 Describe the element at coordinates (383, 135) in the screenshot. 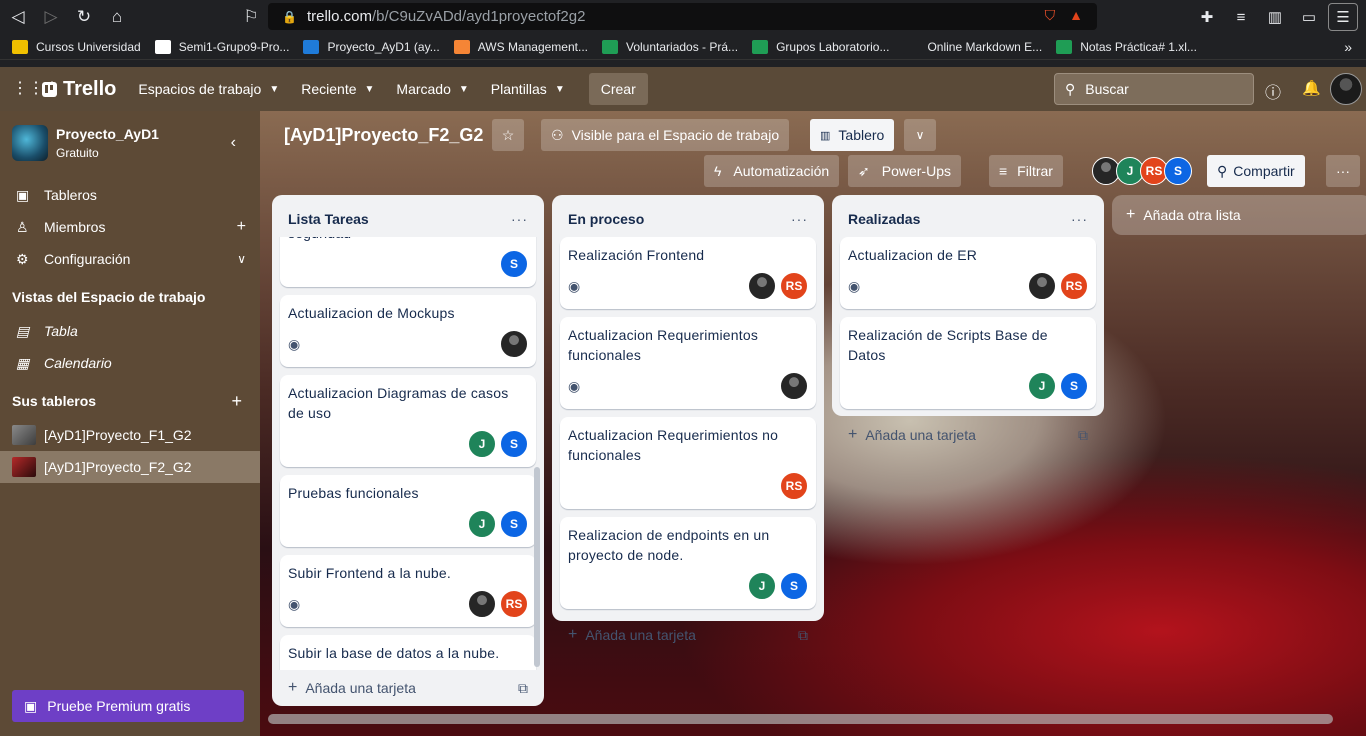

I see `board-title: [AyD1]Proyecto_F2_G2` at that location.